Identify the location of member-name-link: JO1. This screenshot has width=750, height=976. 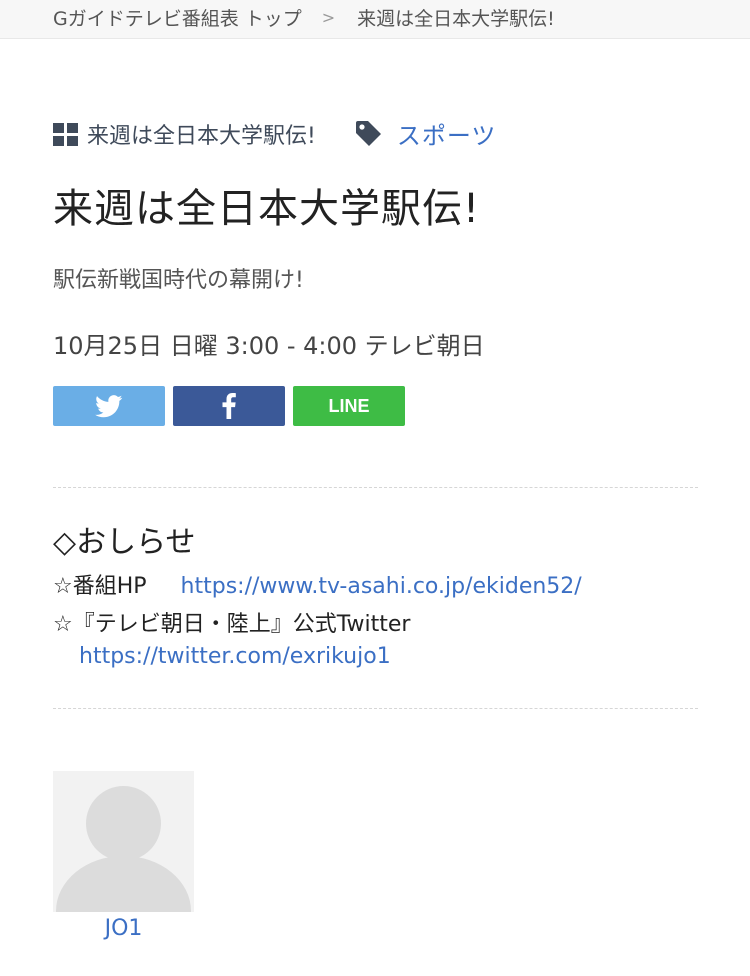
(123, 928).